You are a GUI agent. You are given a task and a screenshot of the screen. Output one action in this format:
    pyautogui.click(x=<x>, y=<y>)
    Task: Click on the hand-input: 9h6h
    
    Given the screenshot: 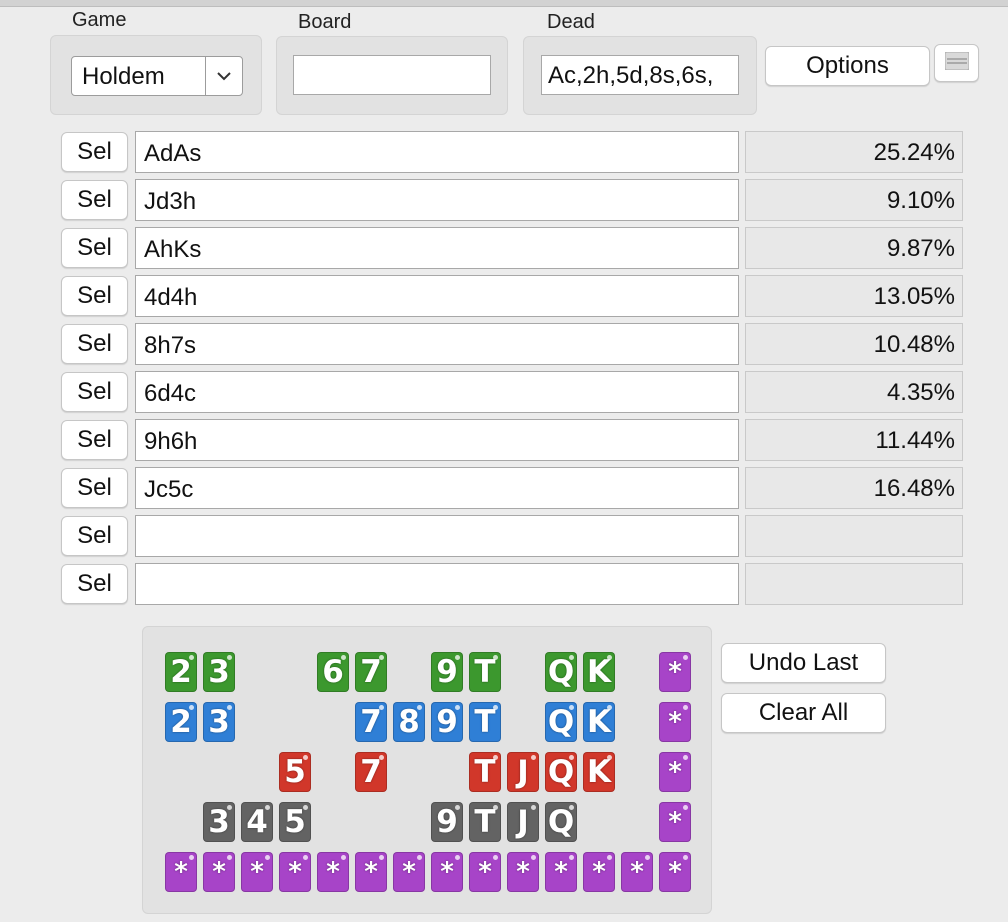 What is the action you would take?
    pyautogui.click(x=437, y=440)
    